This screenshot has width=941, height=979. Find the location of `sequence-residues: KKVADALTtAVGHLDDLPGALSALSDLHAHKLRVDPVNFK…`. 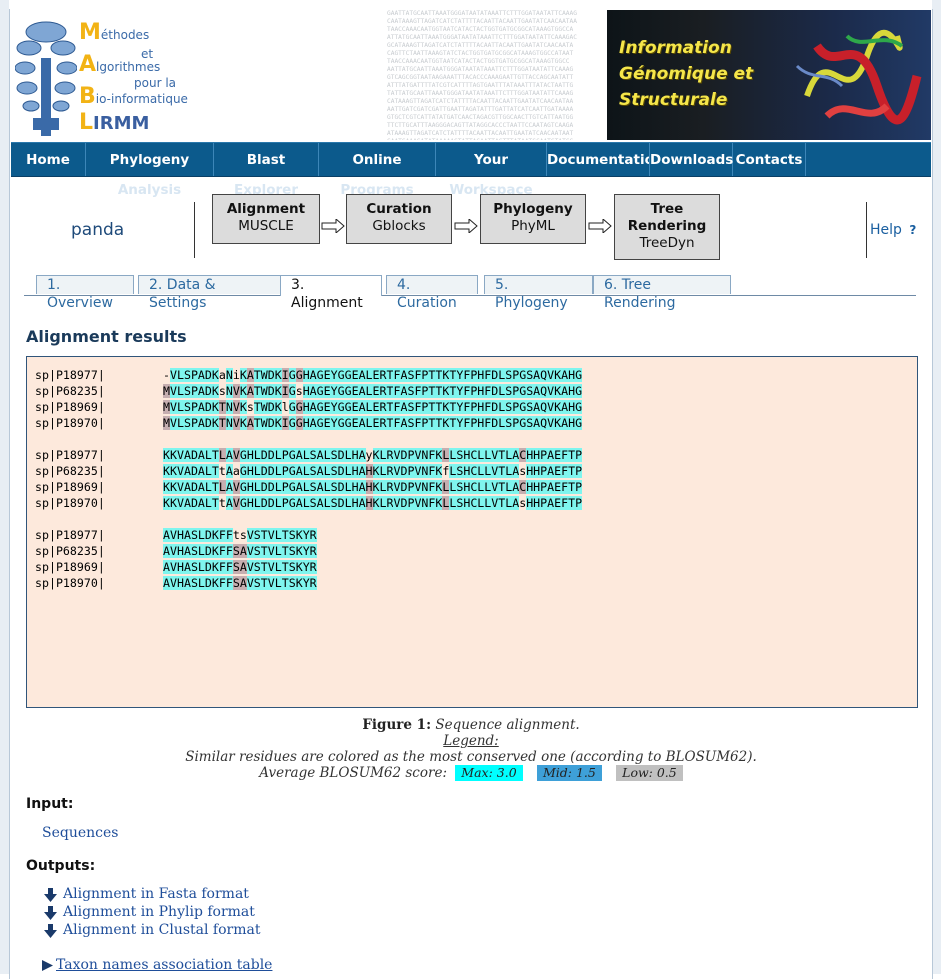

sequence-residues: KKVADALTtAVGHLDDLPGALSALSDLHAHKLRVDPVNFK… is located at coordinates (373, 503).